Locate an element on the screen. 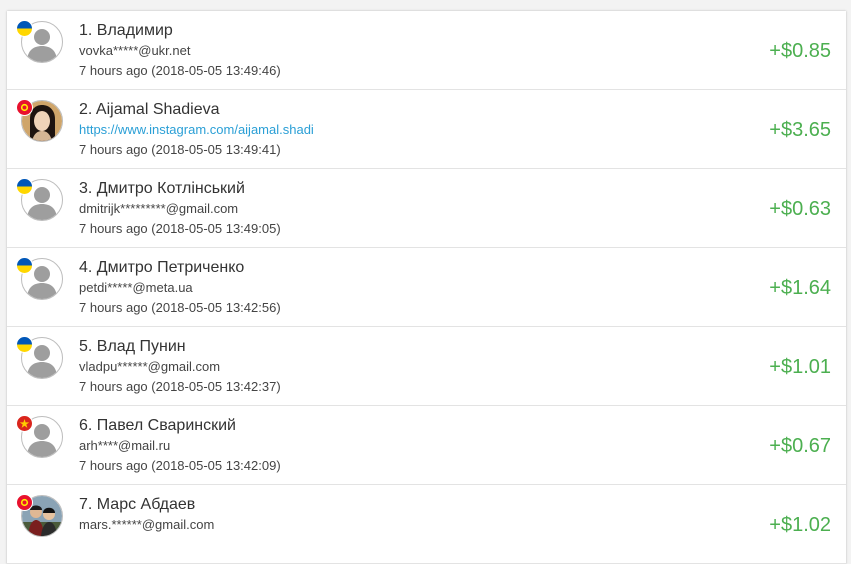  payout-amount: +$3.65 is located at coordinates (800, 130).